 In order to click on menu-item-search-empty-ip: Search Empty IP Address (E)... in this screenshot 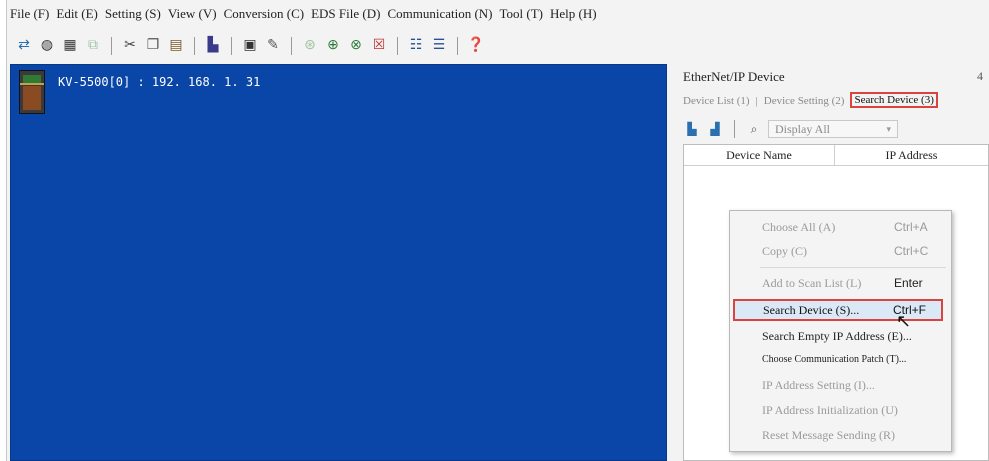, I will do `click(837, 336)`.